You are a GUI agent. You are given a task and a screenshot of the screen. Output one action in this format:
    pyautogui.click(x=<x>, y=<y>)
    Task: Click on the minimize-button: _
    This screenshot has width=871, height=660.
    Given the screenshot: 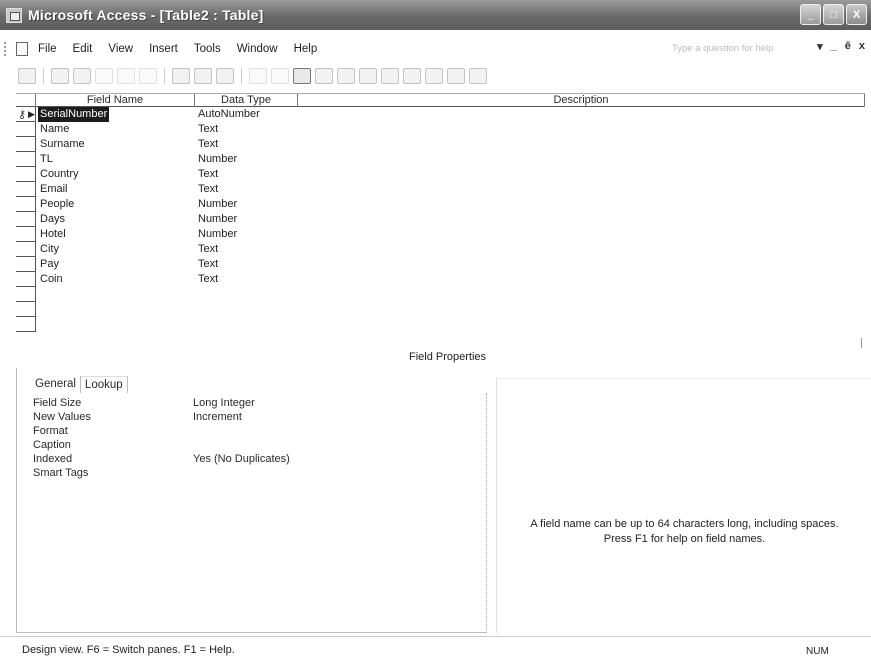 What is the action you would take?
    pyautogui.click(x=810, y=14)
    